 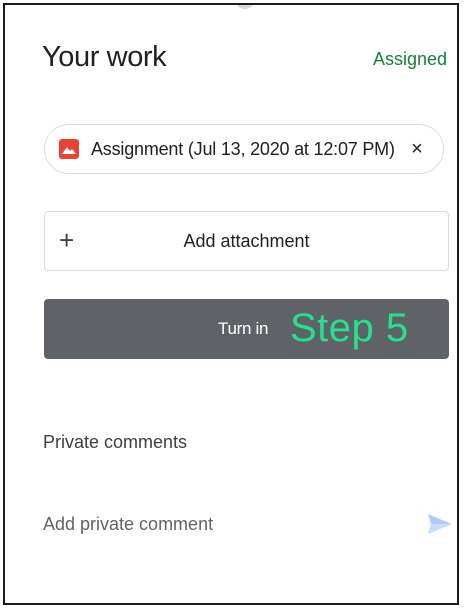 I want to click on step-annotation: Step 5, so click(x=349, y=328).